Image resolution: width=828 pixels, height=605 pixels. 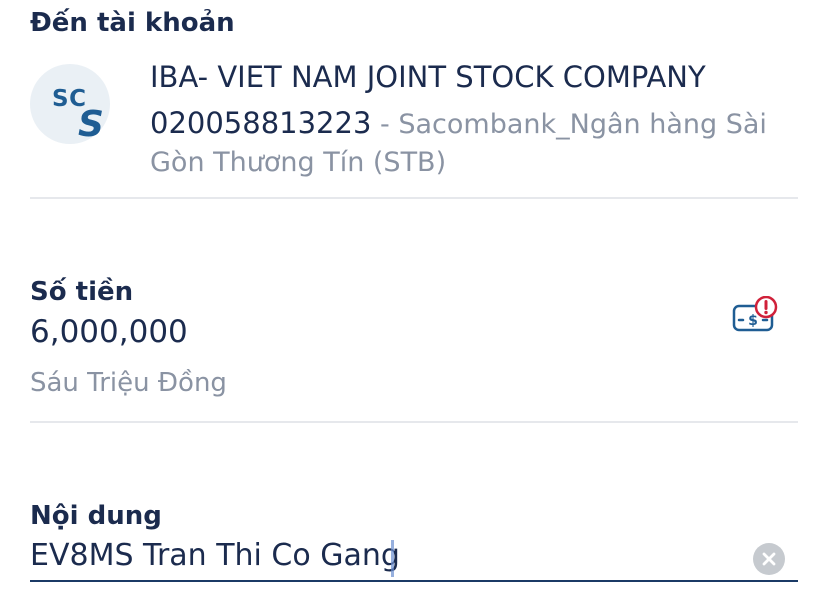 What do you see at coordinates (769, 559) in the screenshot?
I see `clear-icon` at bounding box center [769, 559].